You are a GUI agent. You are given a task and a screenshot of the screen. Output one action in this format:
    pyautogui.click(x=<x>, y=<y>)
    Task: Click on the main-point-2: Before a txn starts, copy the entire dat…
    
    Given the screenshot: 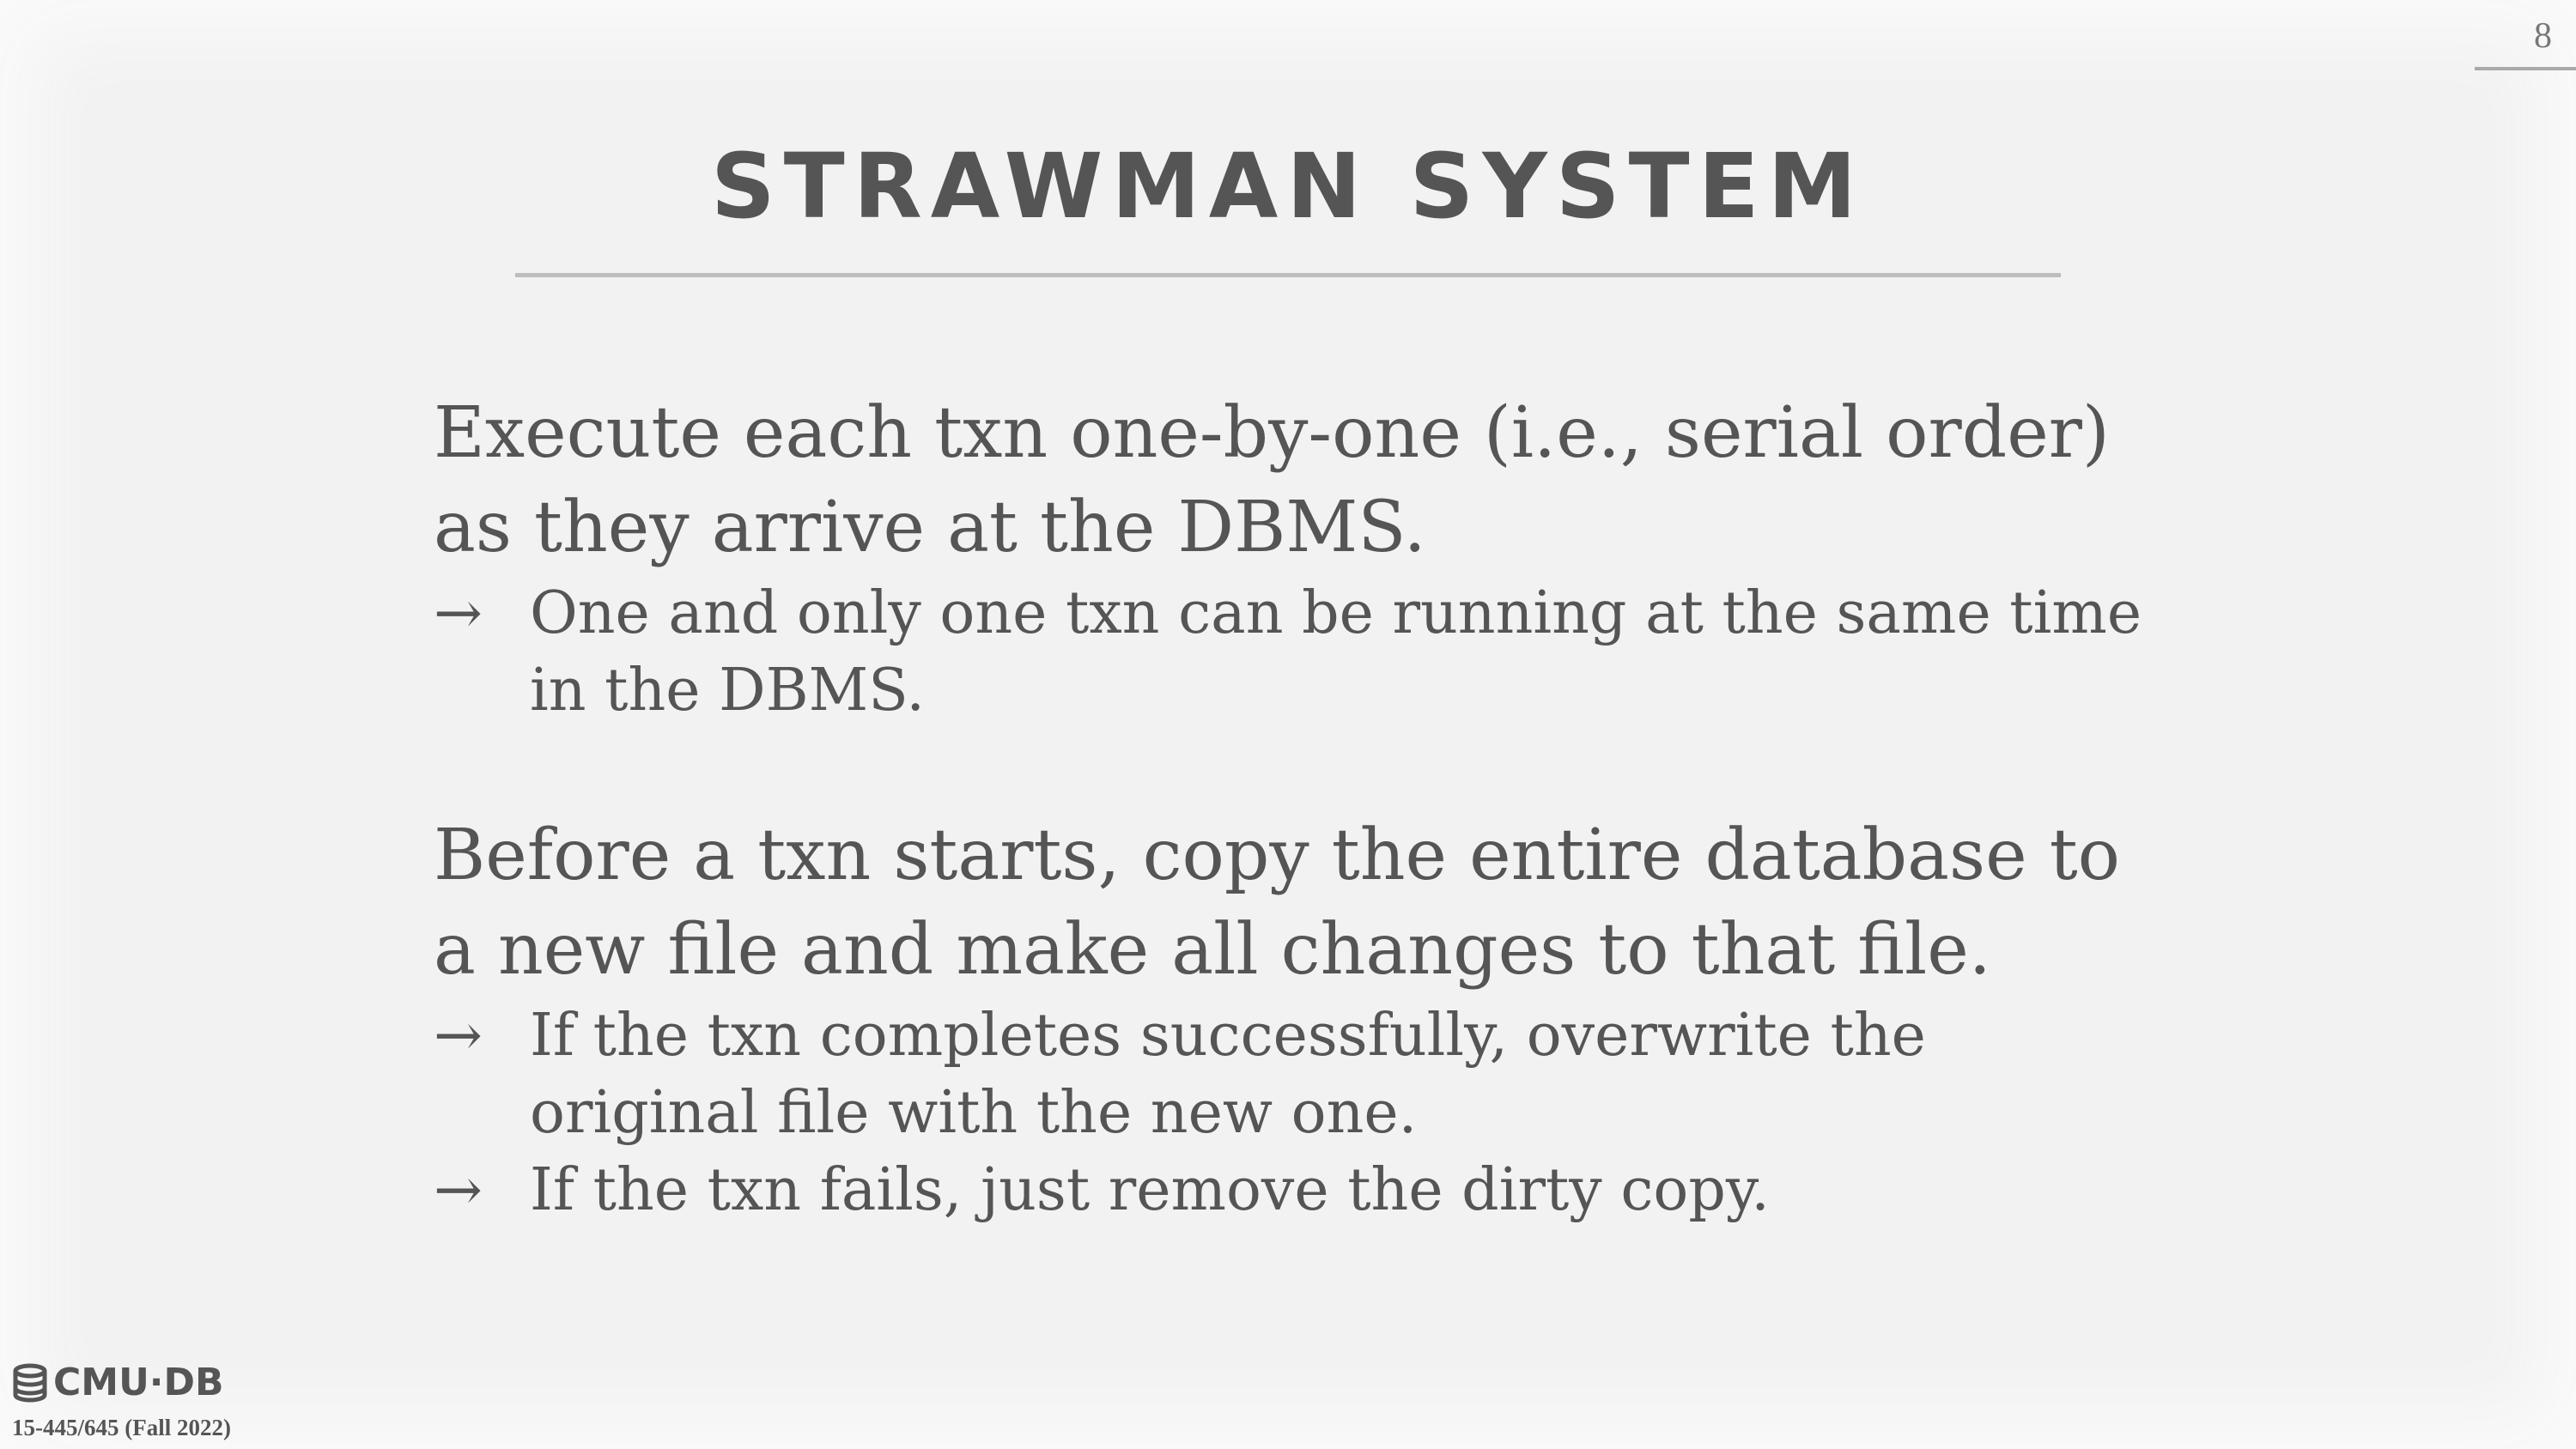 What is the action you would take?
    pyautogui.click(x=1277, y=903)
    